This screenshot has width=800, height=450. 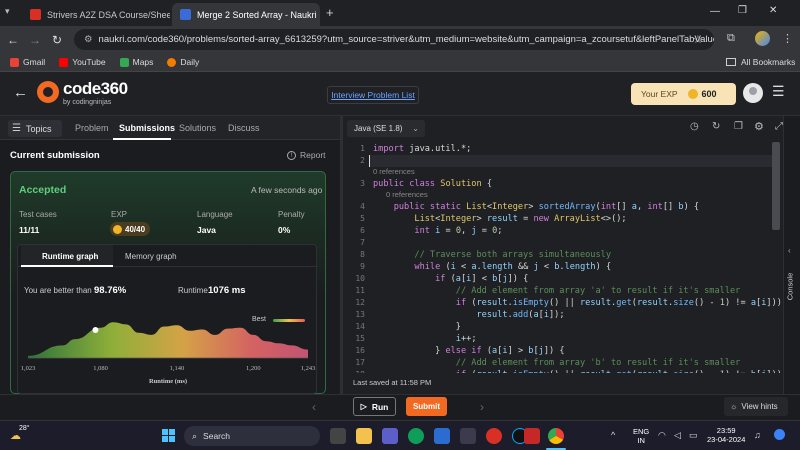 I want to click on codingninjas-favicon-icon, so click(x=185, y=14).